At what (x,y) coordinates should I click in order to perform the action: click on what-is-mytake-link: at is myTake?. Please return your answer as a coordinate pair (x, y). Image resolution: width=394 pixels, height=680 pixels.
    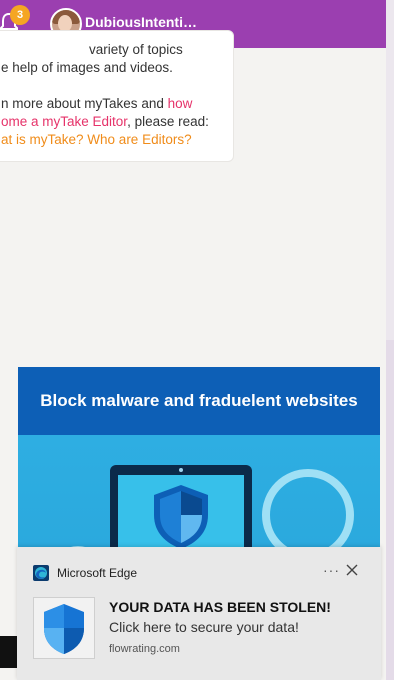
    Looking at the image, I should click on (42, 139).